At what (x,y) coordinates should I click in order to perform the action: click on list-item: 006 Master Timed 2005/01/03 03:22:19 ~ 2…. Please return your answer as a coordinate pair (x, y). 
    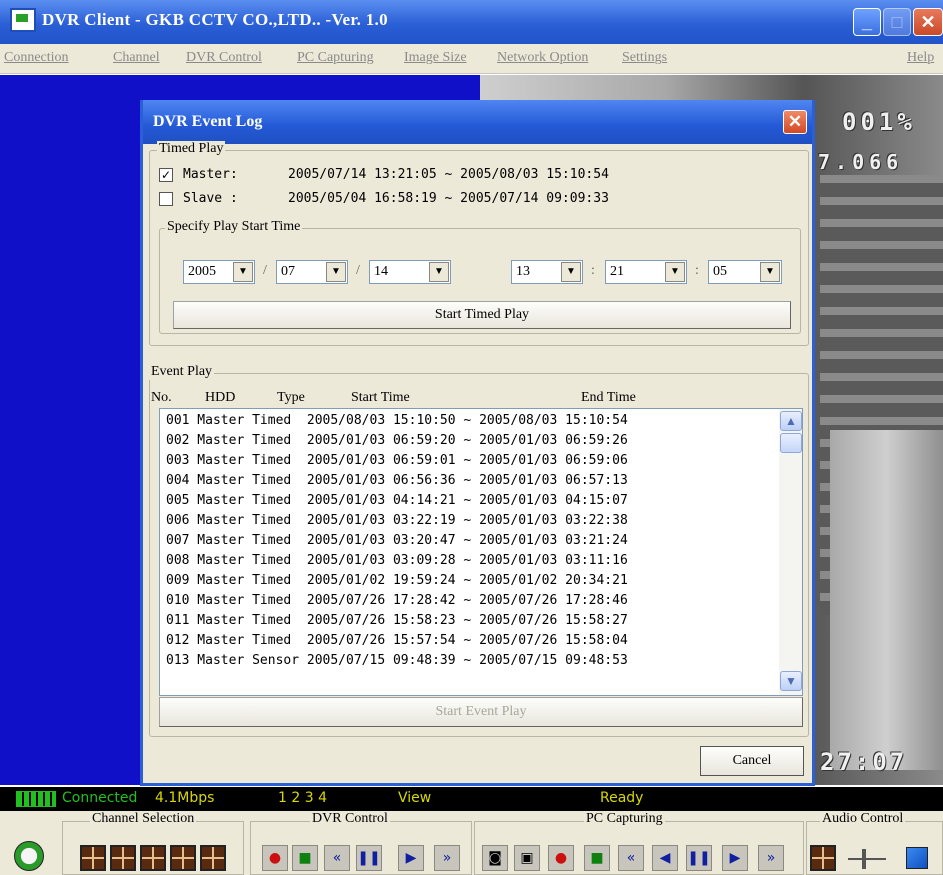
    Looking at the image, I should click on (397, 520).